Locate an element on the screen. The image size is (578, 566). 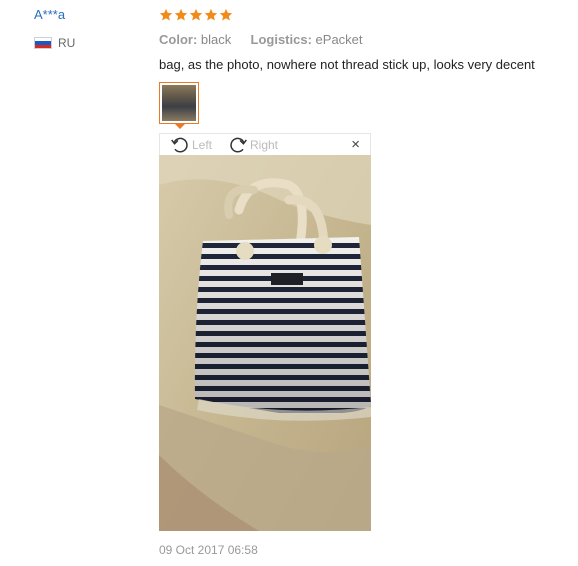
star-rating is located at coordinates (196, 15).